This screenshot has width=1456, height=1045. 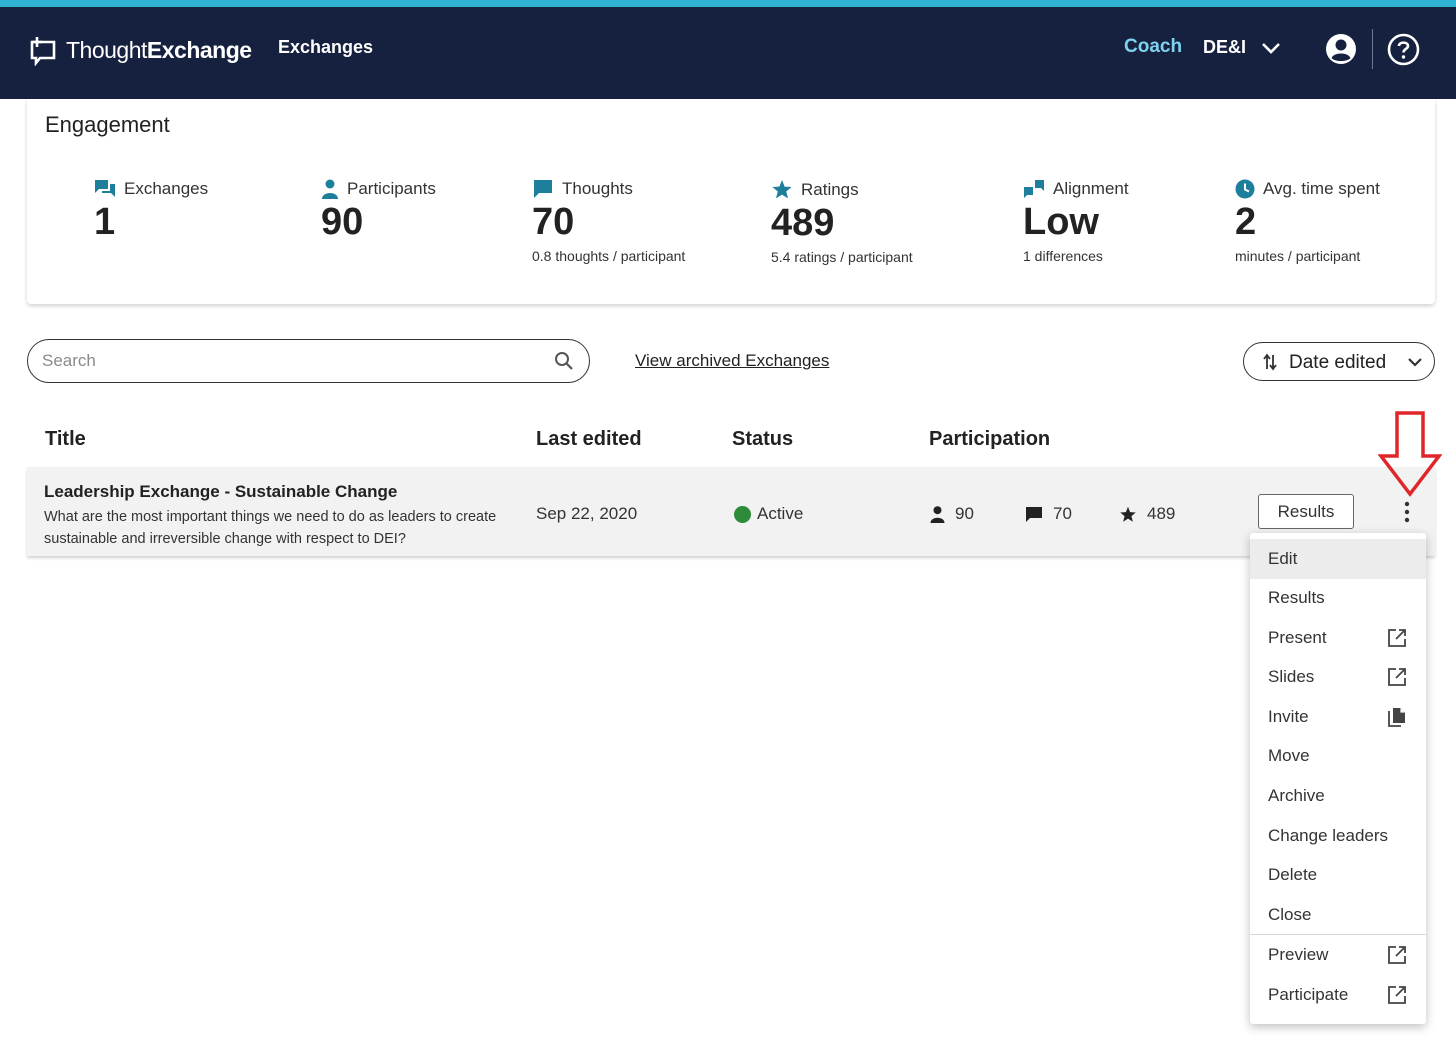 What do you see at coordinates (1341, 49) in the screenshot?
I see `user-account-icon` at bounding box center [1341, 49].